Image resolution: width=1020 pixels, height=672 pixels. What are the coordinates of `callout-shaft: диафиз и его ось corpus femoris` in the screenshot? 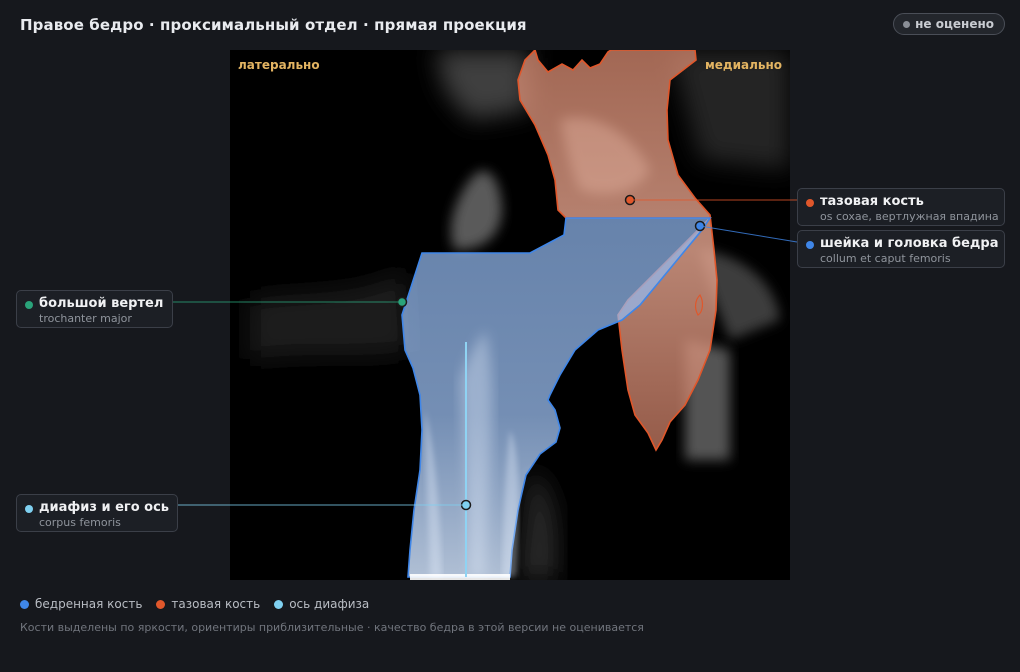 It's located at (97, 513).